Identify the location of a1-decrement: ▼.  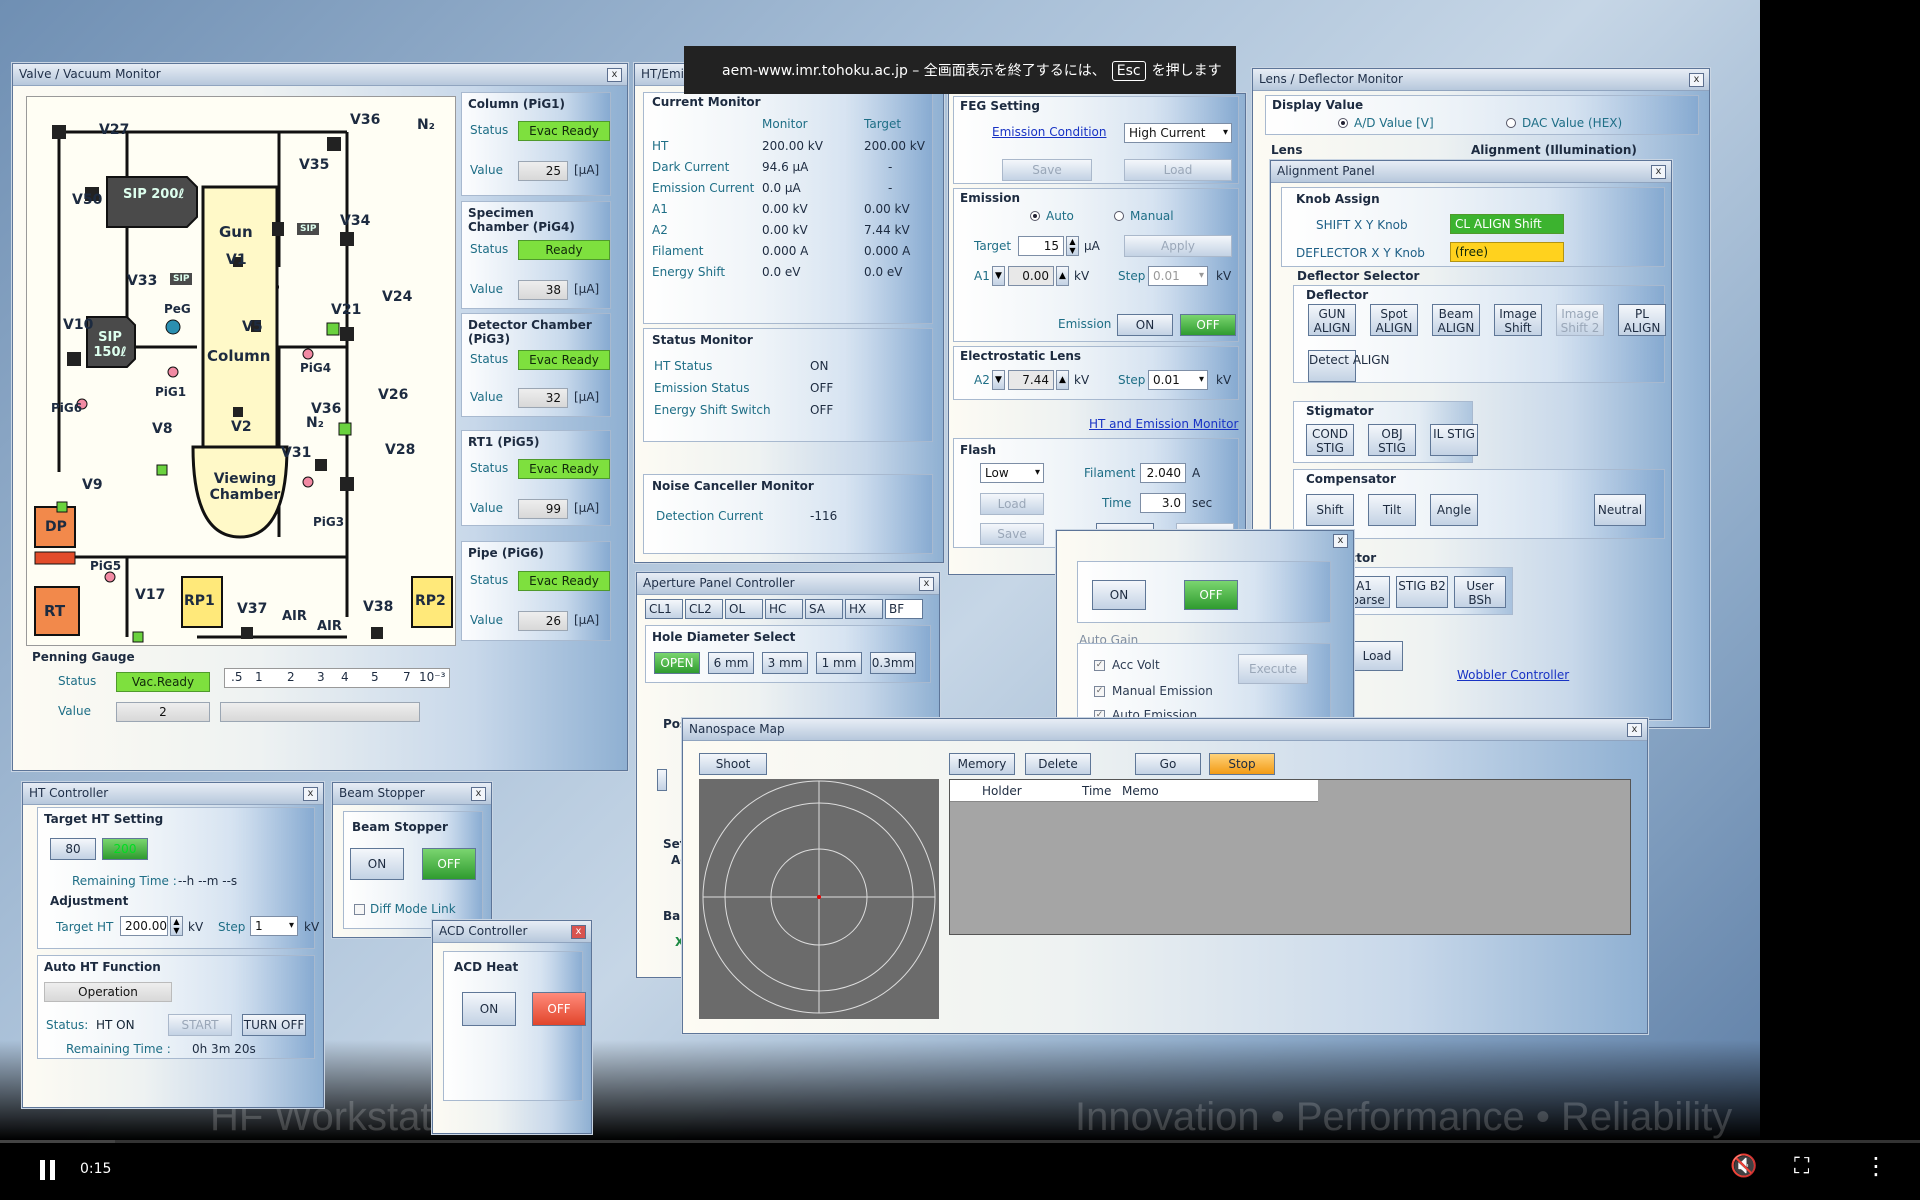
(998, 276).